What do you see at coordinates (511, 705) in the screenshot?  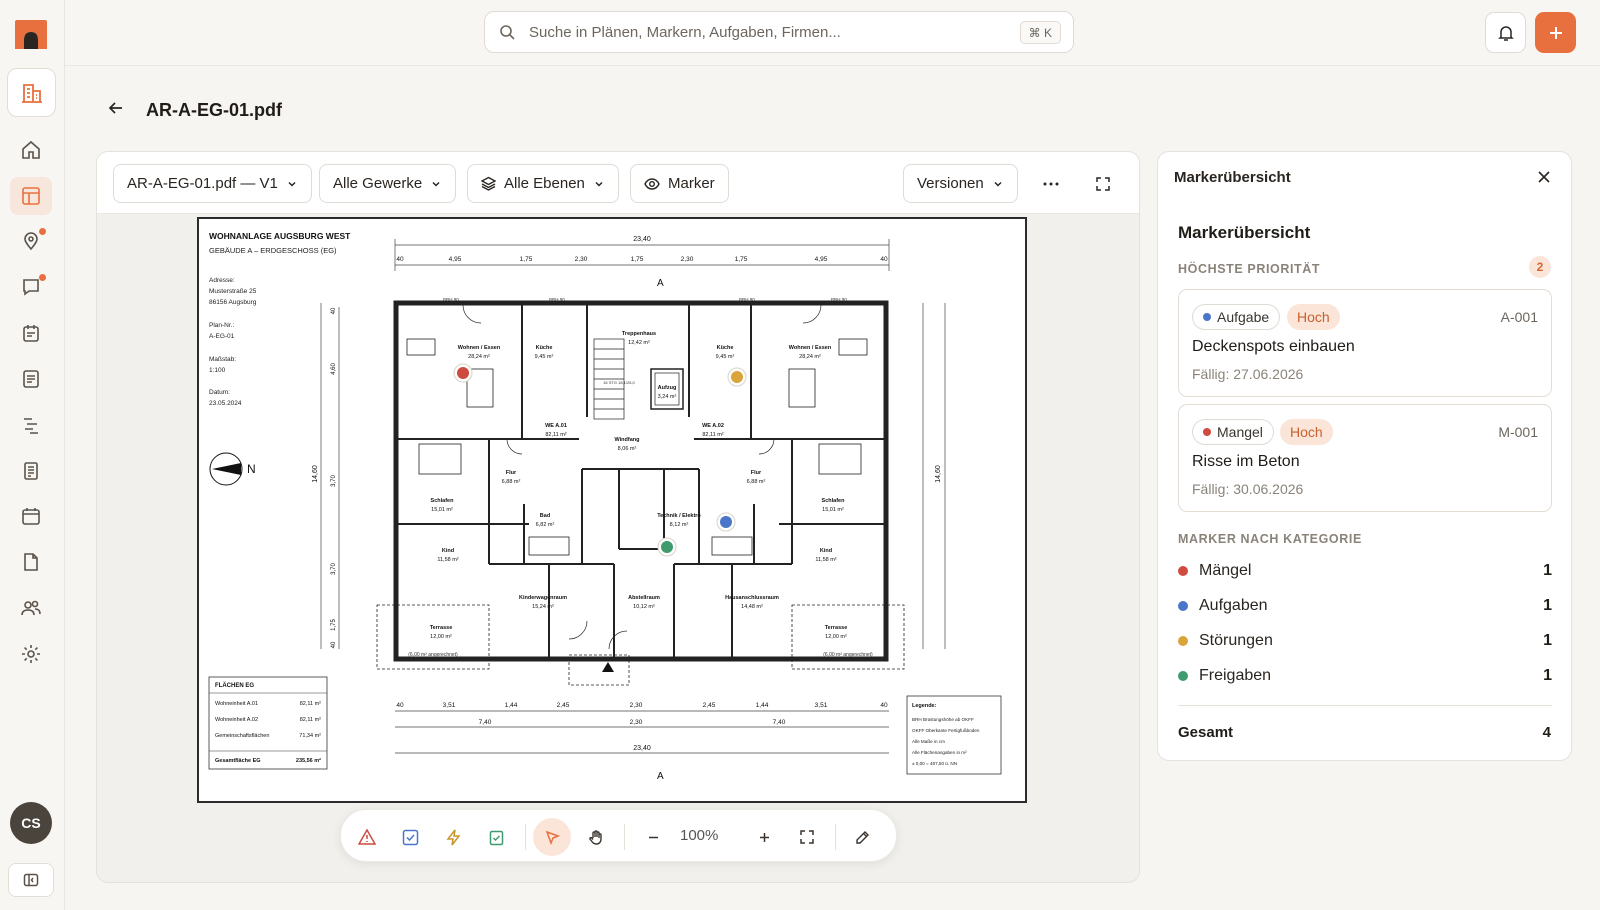 I see `dim-label: 1,44` at bounding box center [511, 705].